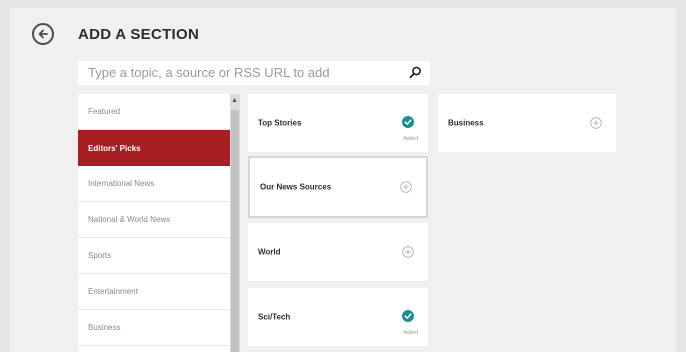 The height and width of the screenshot is (352, 686). I want to click on section-label: Sci/Tech, so click(274, 317).